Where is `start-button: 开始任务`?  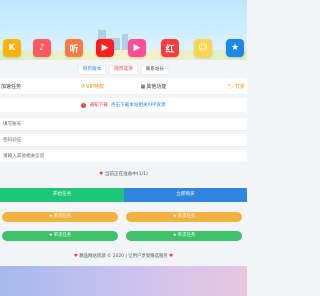
start-button: 开始任务 is located at coordinates (62, 195).